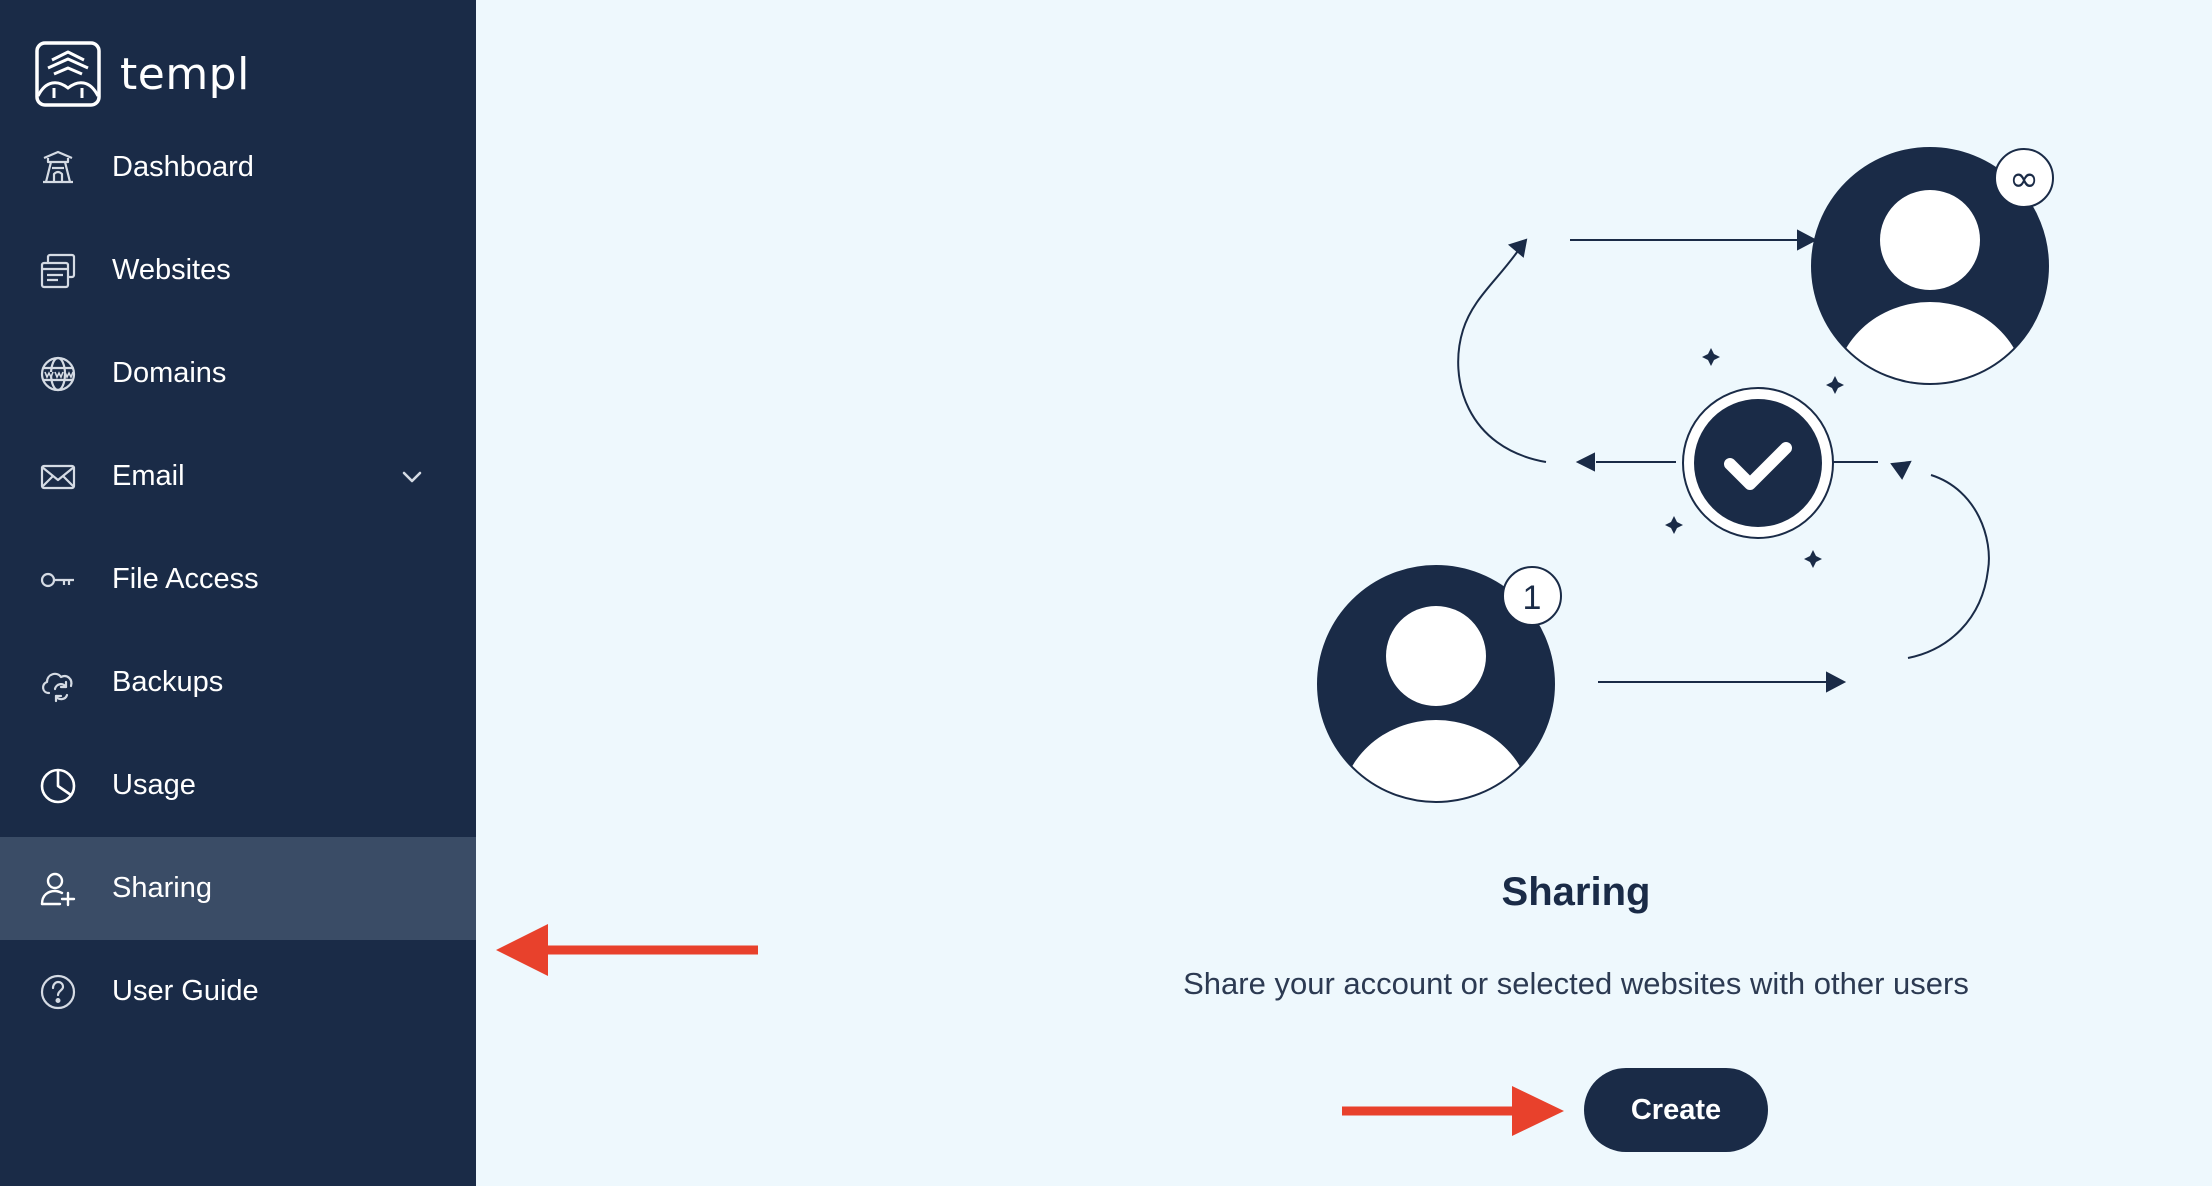 The image size is (2212, 1186). What do you see at coordinates (238, 270) in the screenshot?
I see `sidebar-item-websites: Websites` at bounding box center [238, 270].